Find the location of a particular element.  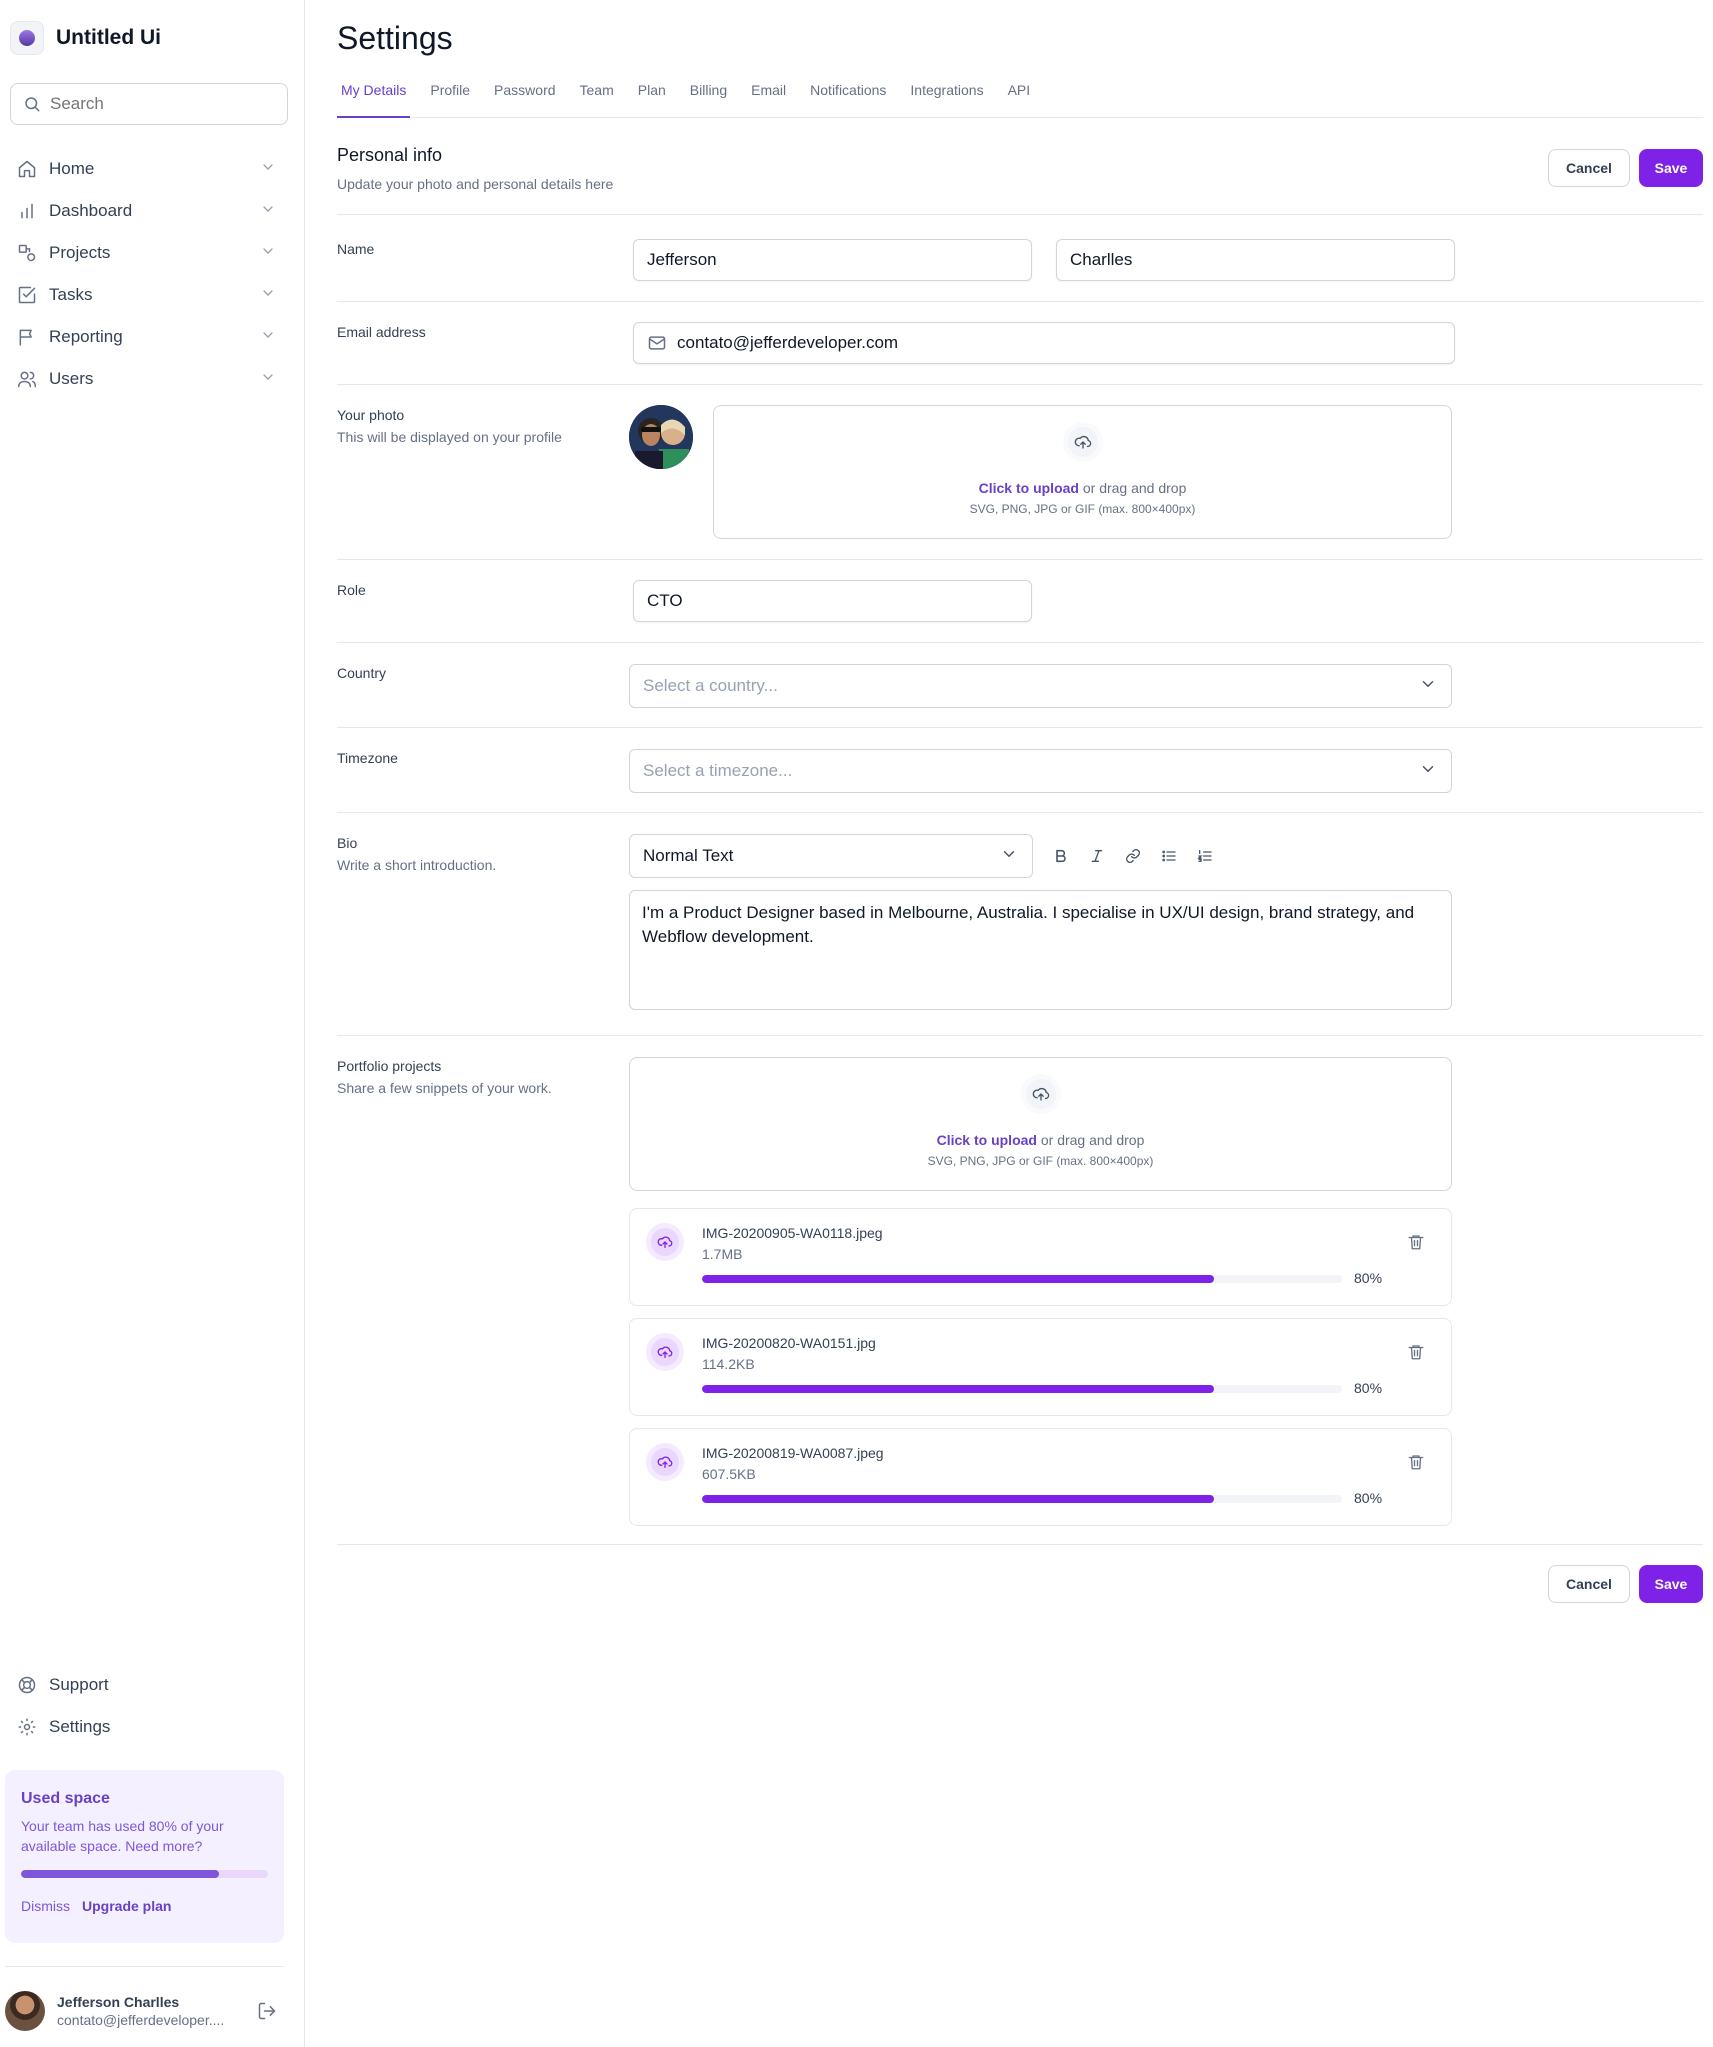

tab-password: Password is located at coordinates (524, 98).